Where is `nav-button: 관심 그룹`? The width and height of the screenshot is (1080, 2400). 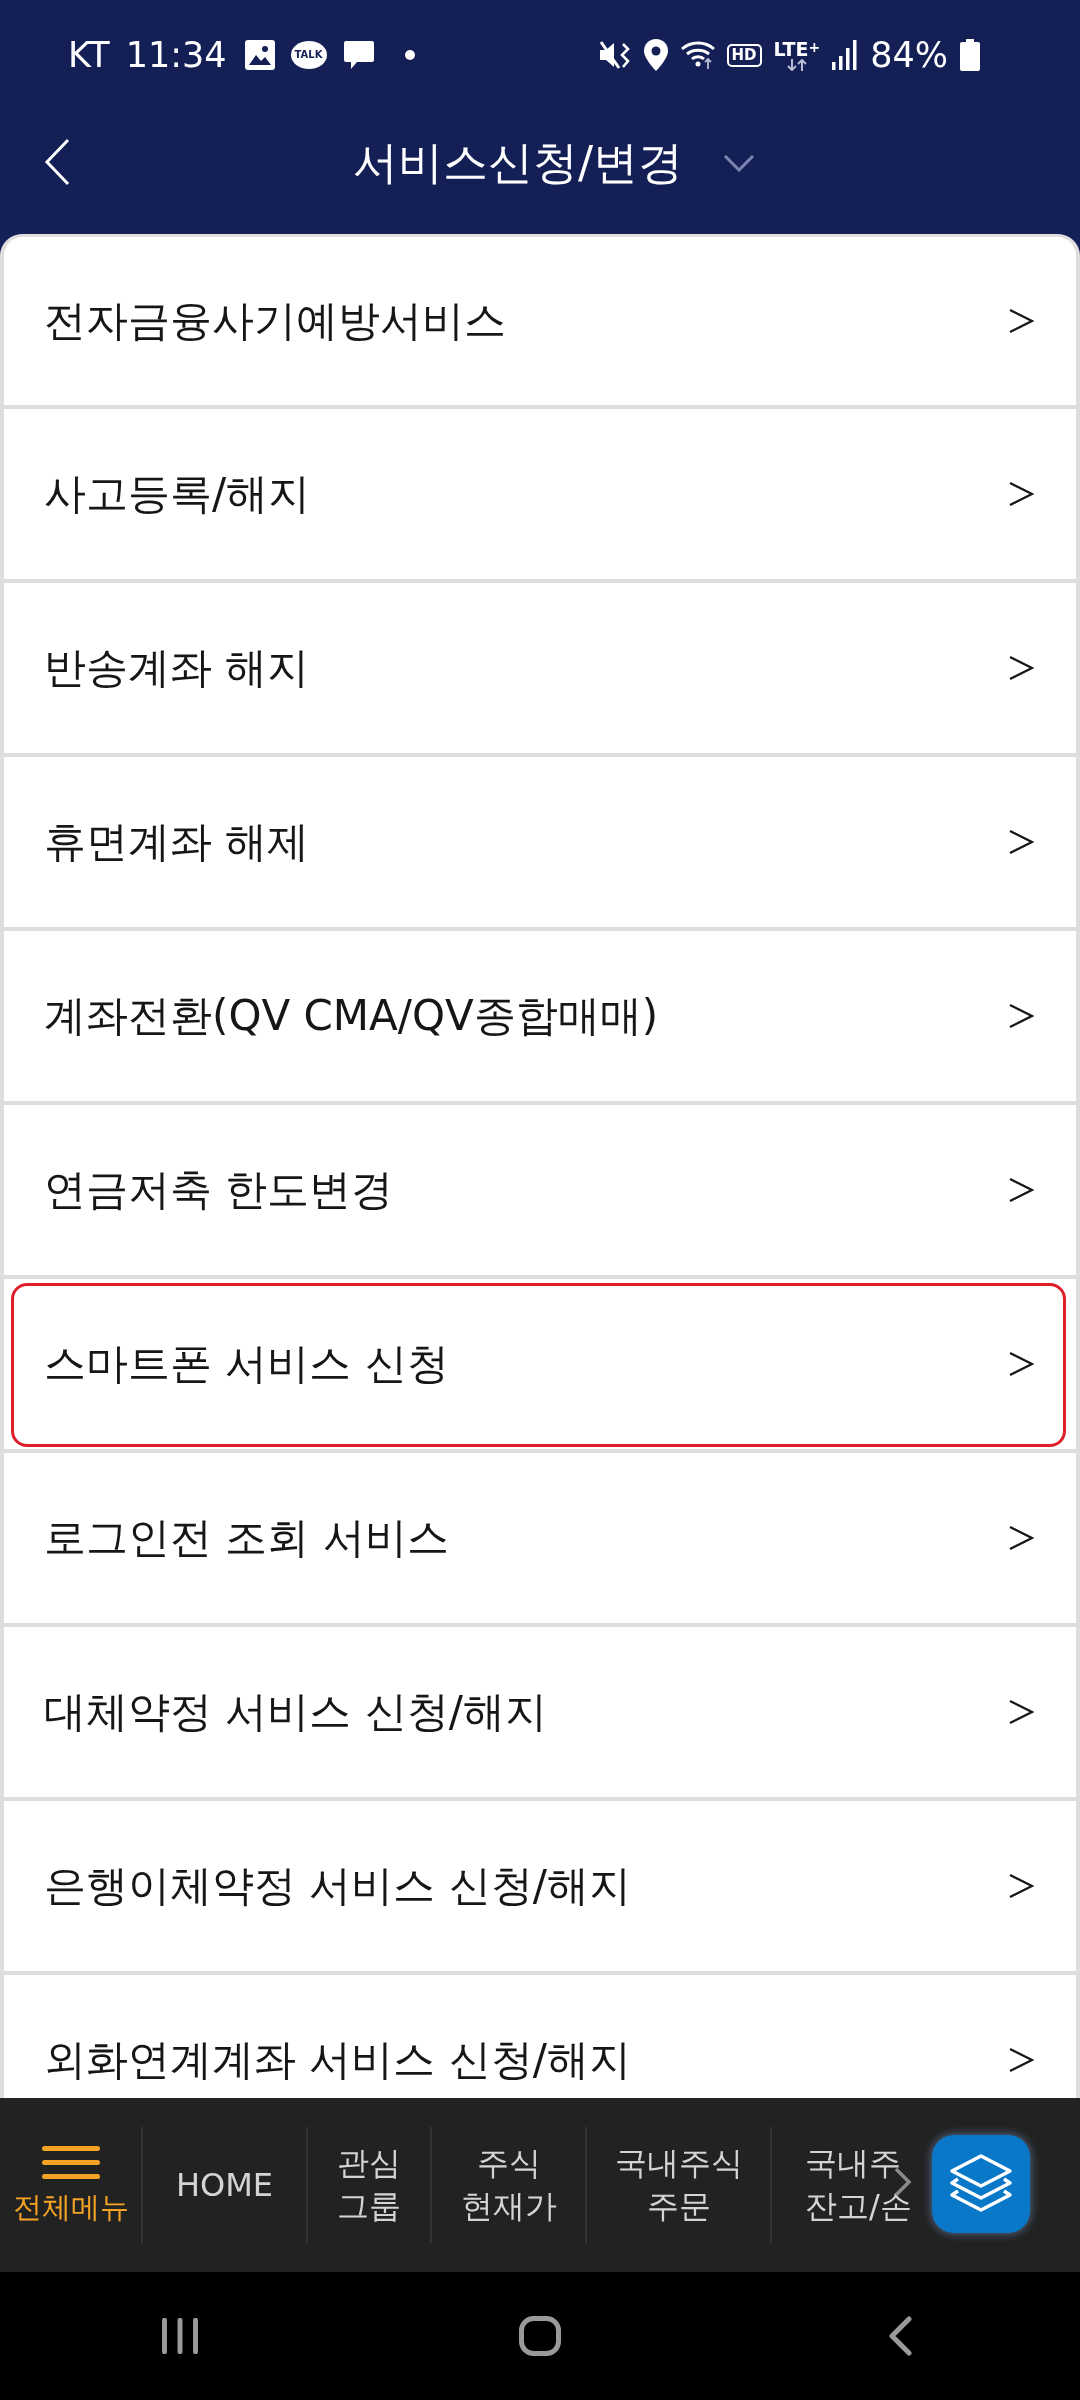 nav-button: 관심 그룹 is located at coordinates (369, 2185).